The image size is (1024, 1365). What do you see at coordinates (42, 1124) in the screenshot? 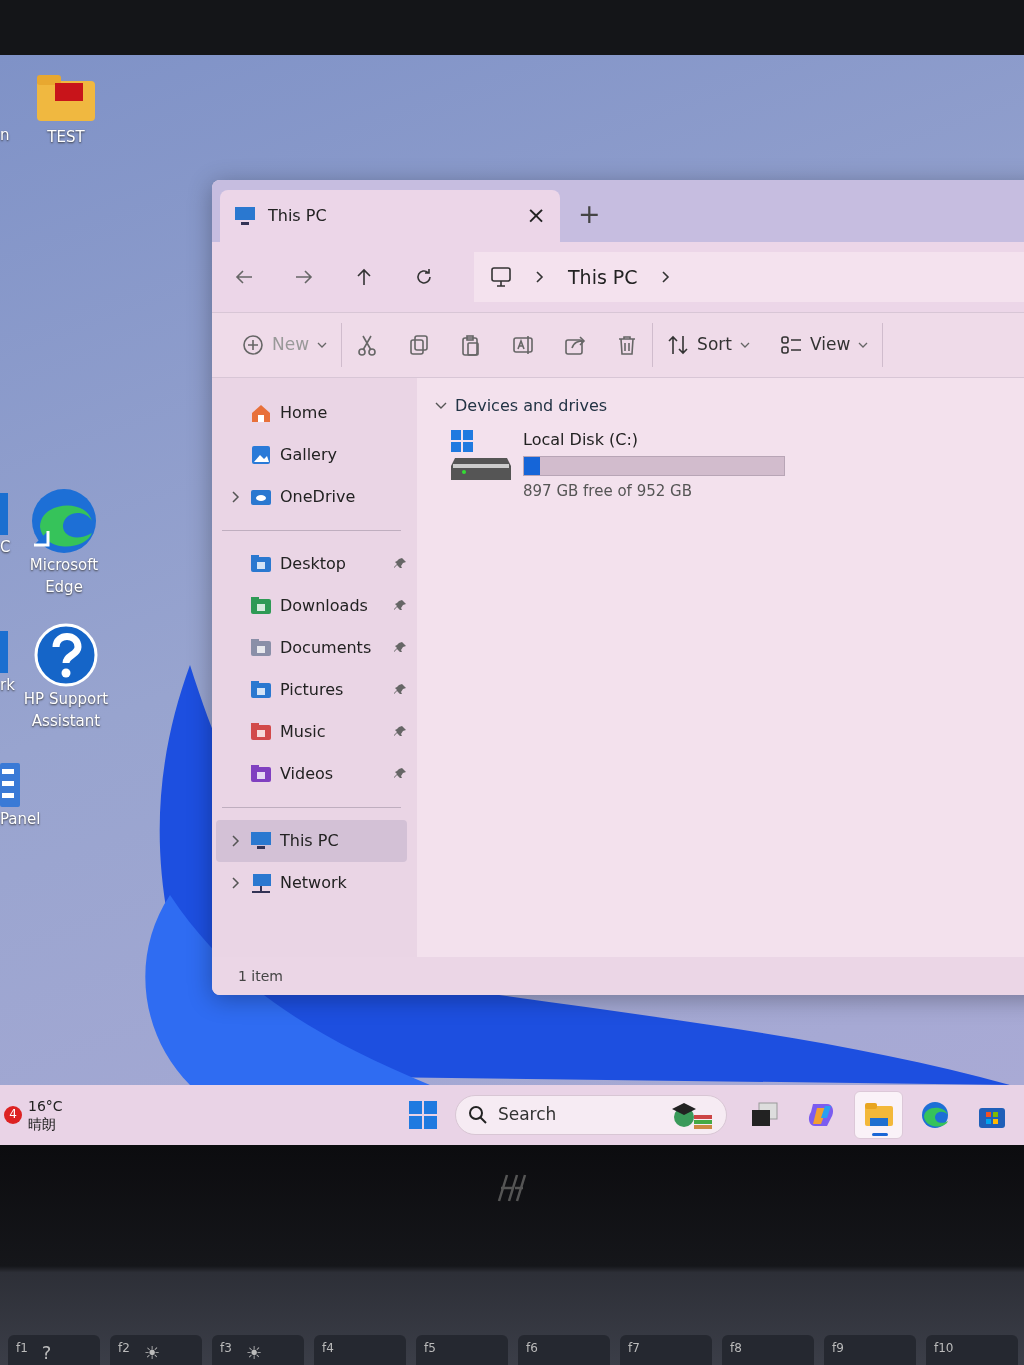
I see `weather-condition: 晴朗` at bounding box center [42, 1124].